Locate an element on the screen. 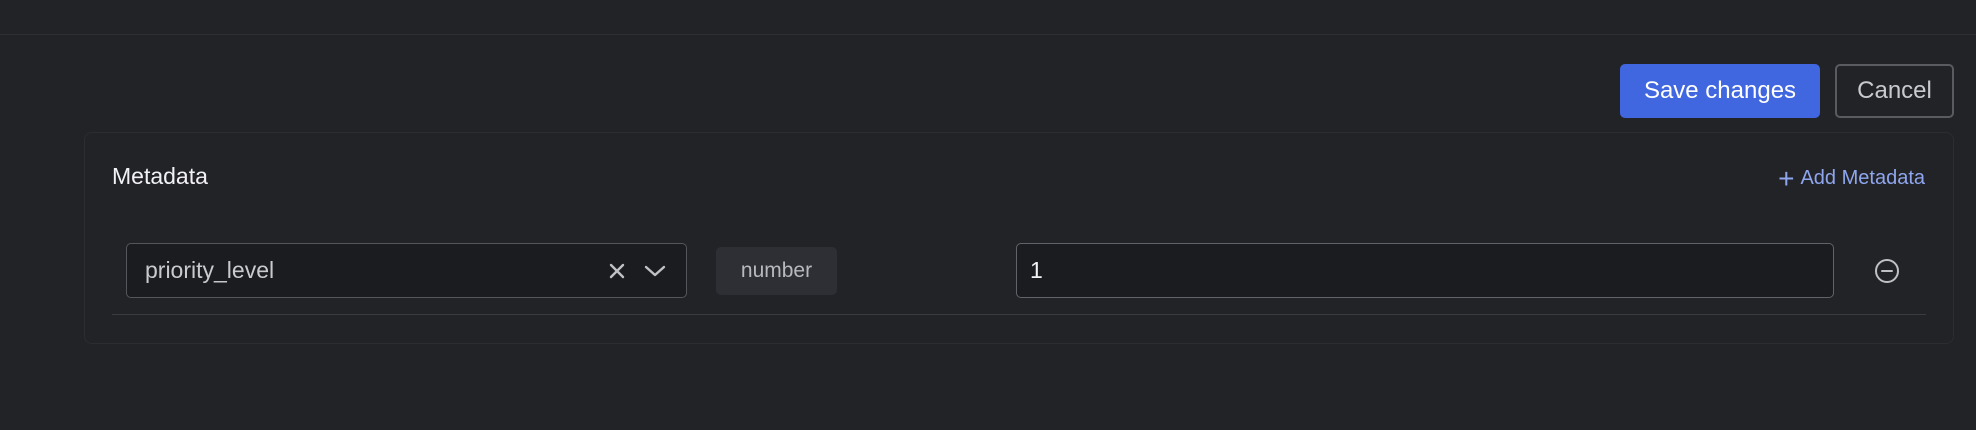 The image size is (1976, 430). save-changes-button: Save changes is located at coordinates (1720, 91).